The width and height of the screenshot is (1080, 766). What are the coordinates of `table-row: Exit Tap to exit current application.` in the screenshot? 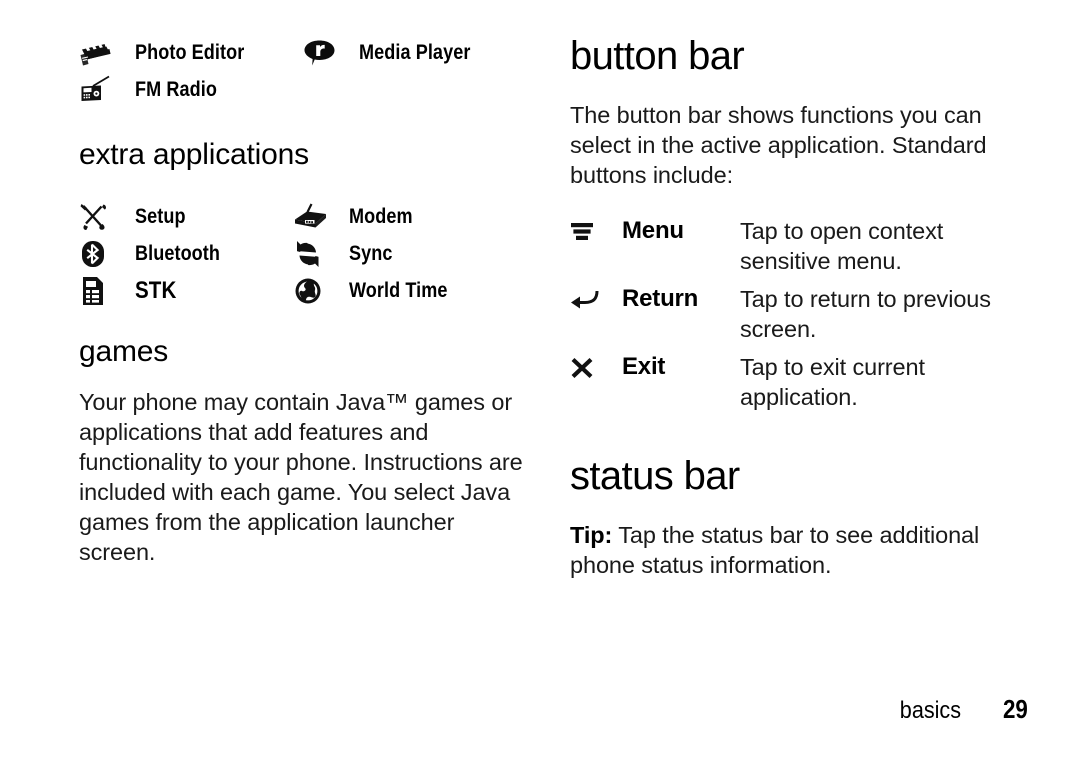 It's located at (801, 386).